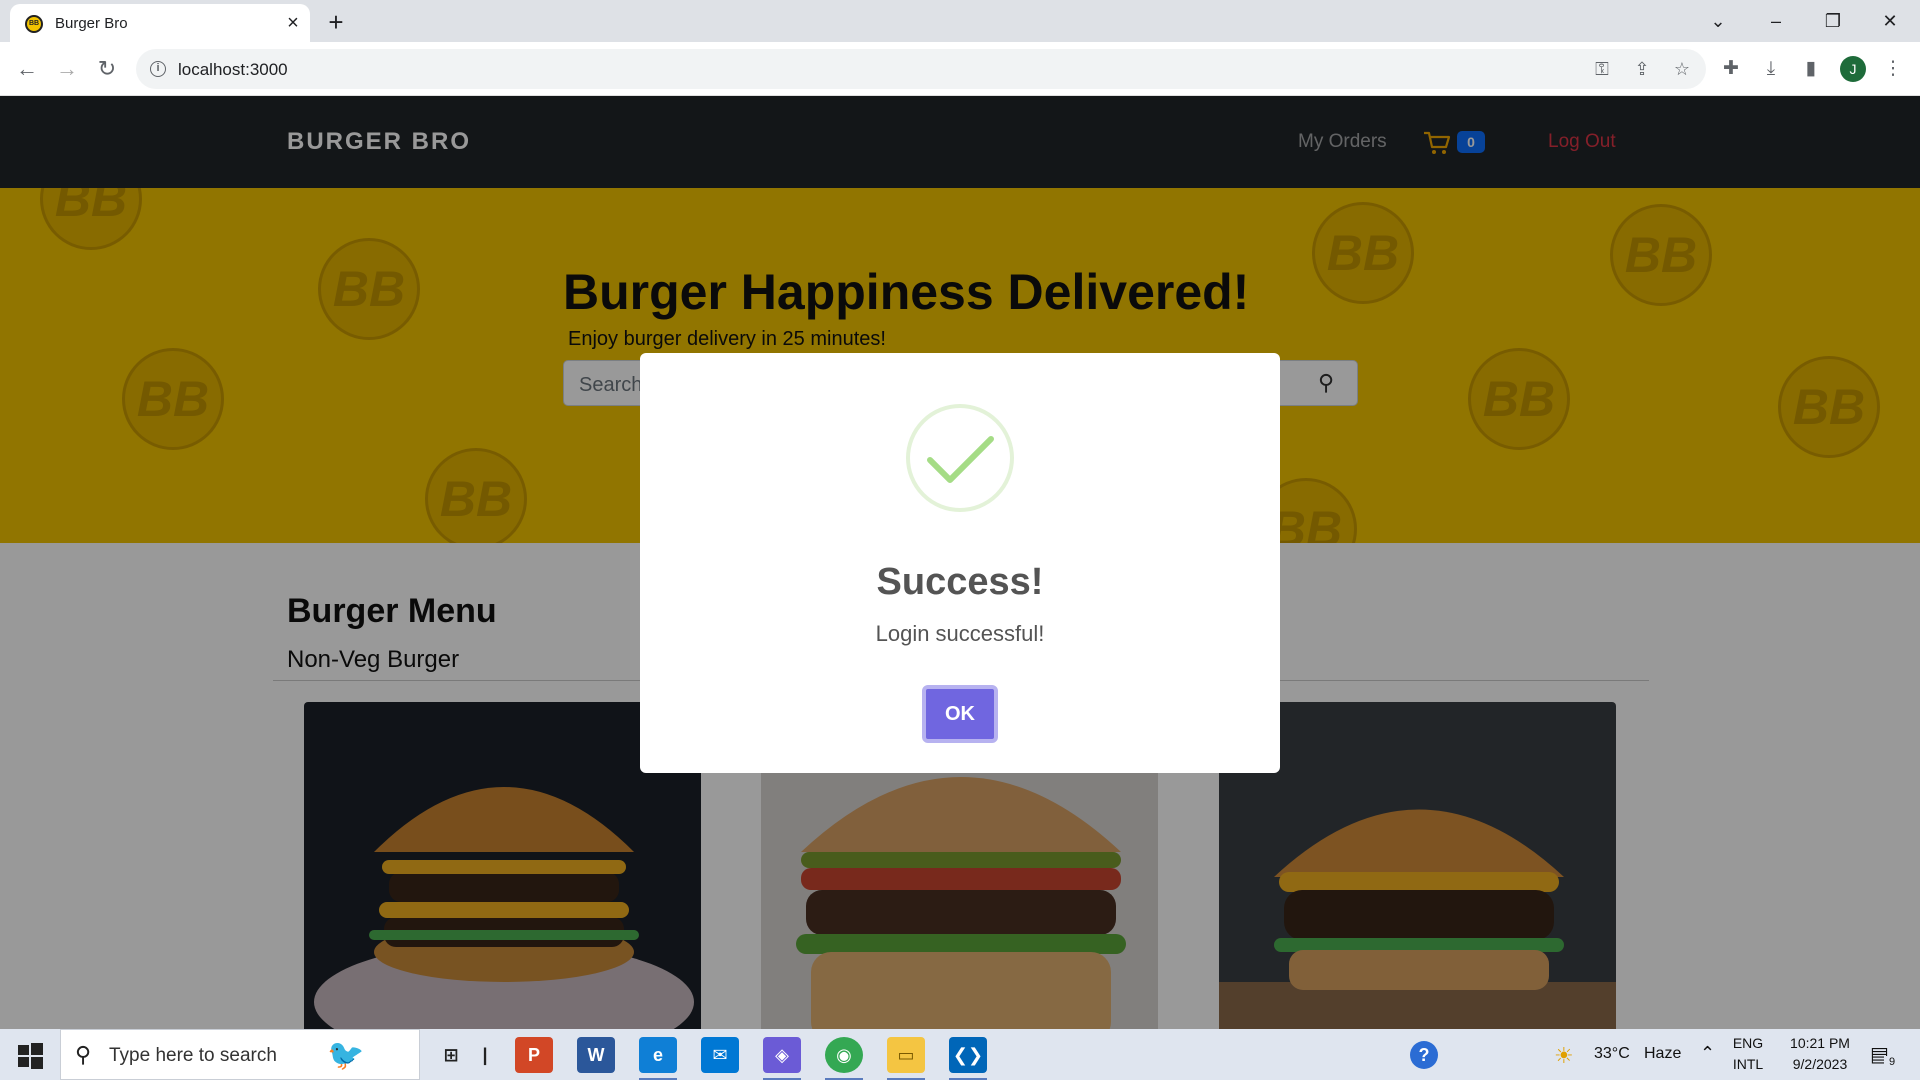  I want to click on help-icon: ?, so click(1424, 1055).